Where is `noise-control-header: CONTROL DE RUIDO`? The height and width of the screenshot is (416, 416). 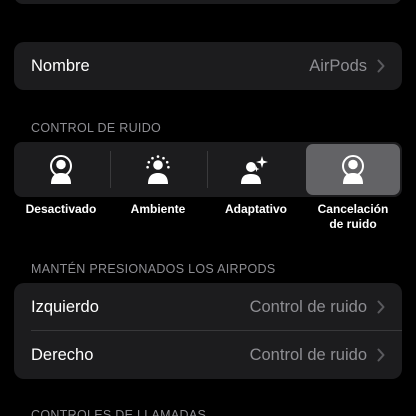 noise-control-header: CONTROL DE RUIDO is located at coordinates (96, 128).